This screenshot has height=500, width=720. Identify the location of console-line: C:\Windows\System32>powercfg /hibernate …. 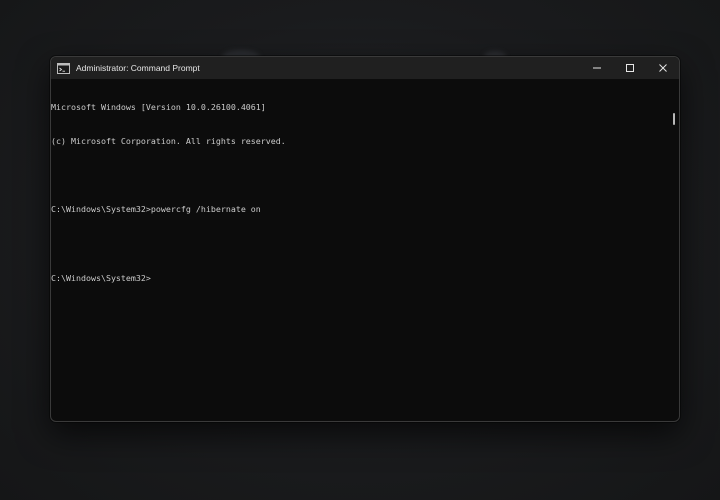
(156, 209).